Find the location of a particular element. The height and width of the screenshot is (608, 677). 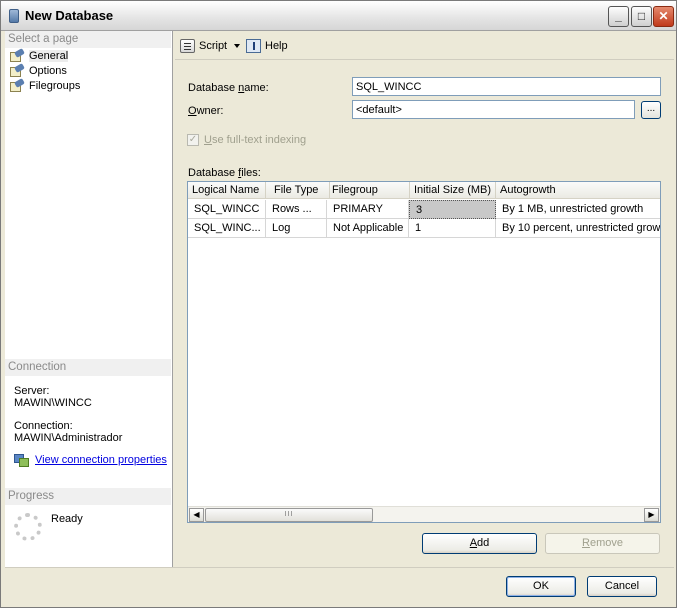

select-page-header: Select a page is located at coordinates (88, 39).